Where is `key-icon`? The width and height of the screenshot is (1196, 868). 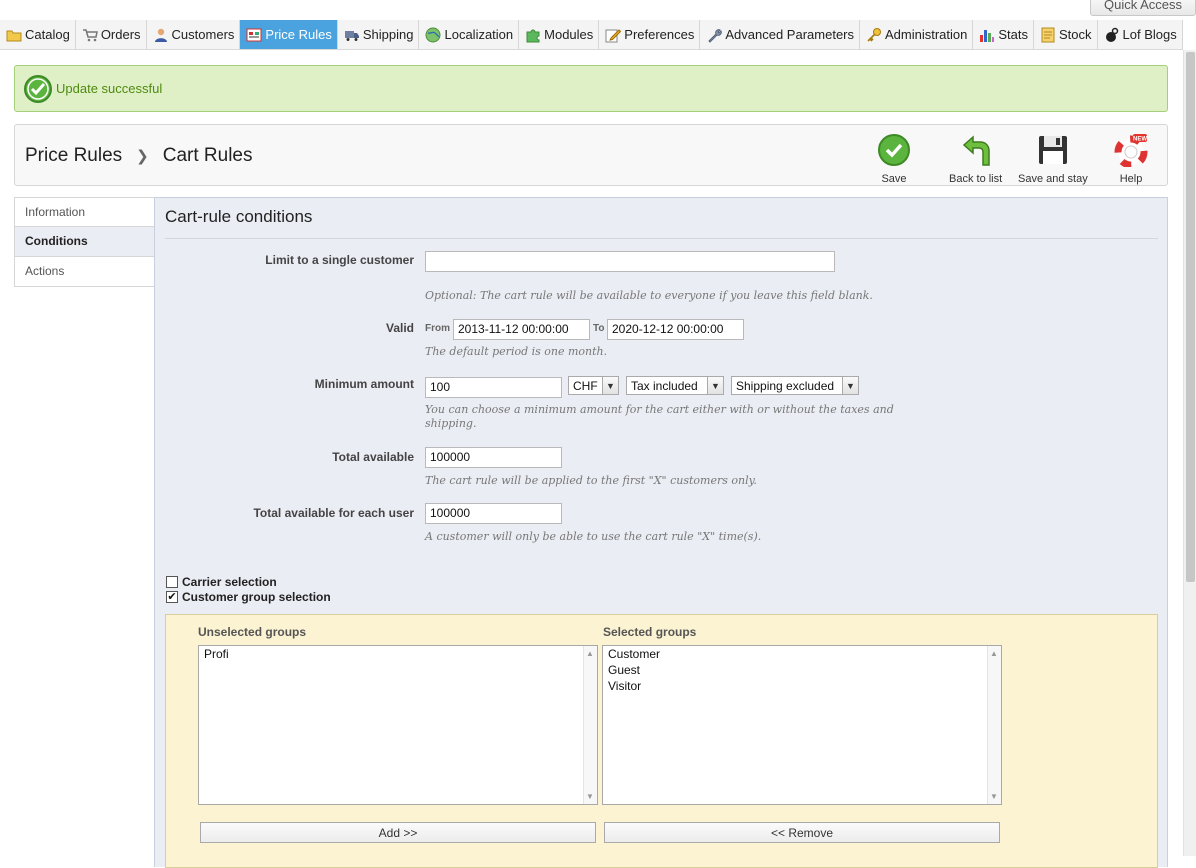 key-icon is located at coordinates (874, 35).